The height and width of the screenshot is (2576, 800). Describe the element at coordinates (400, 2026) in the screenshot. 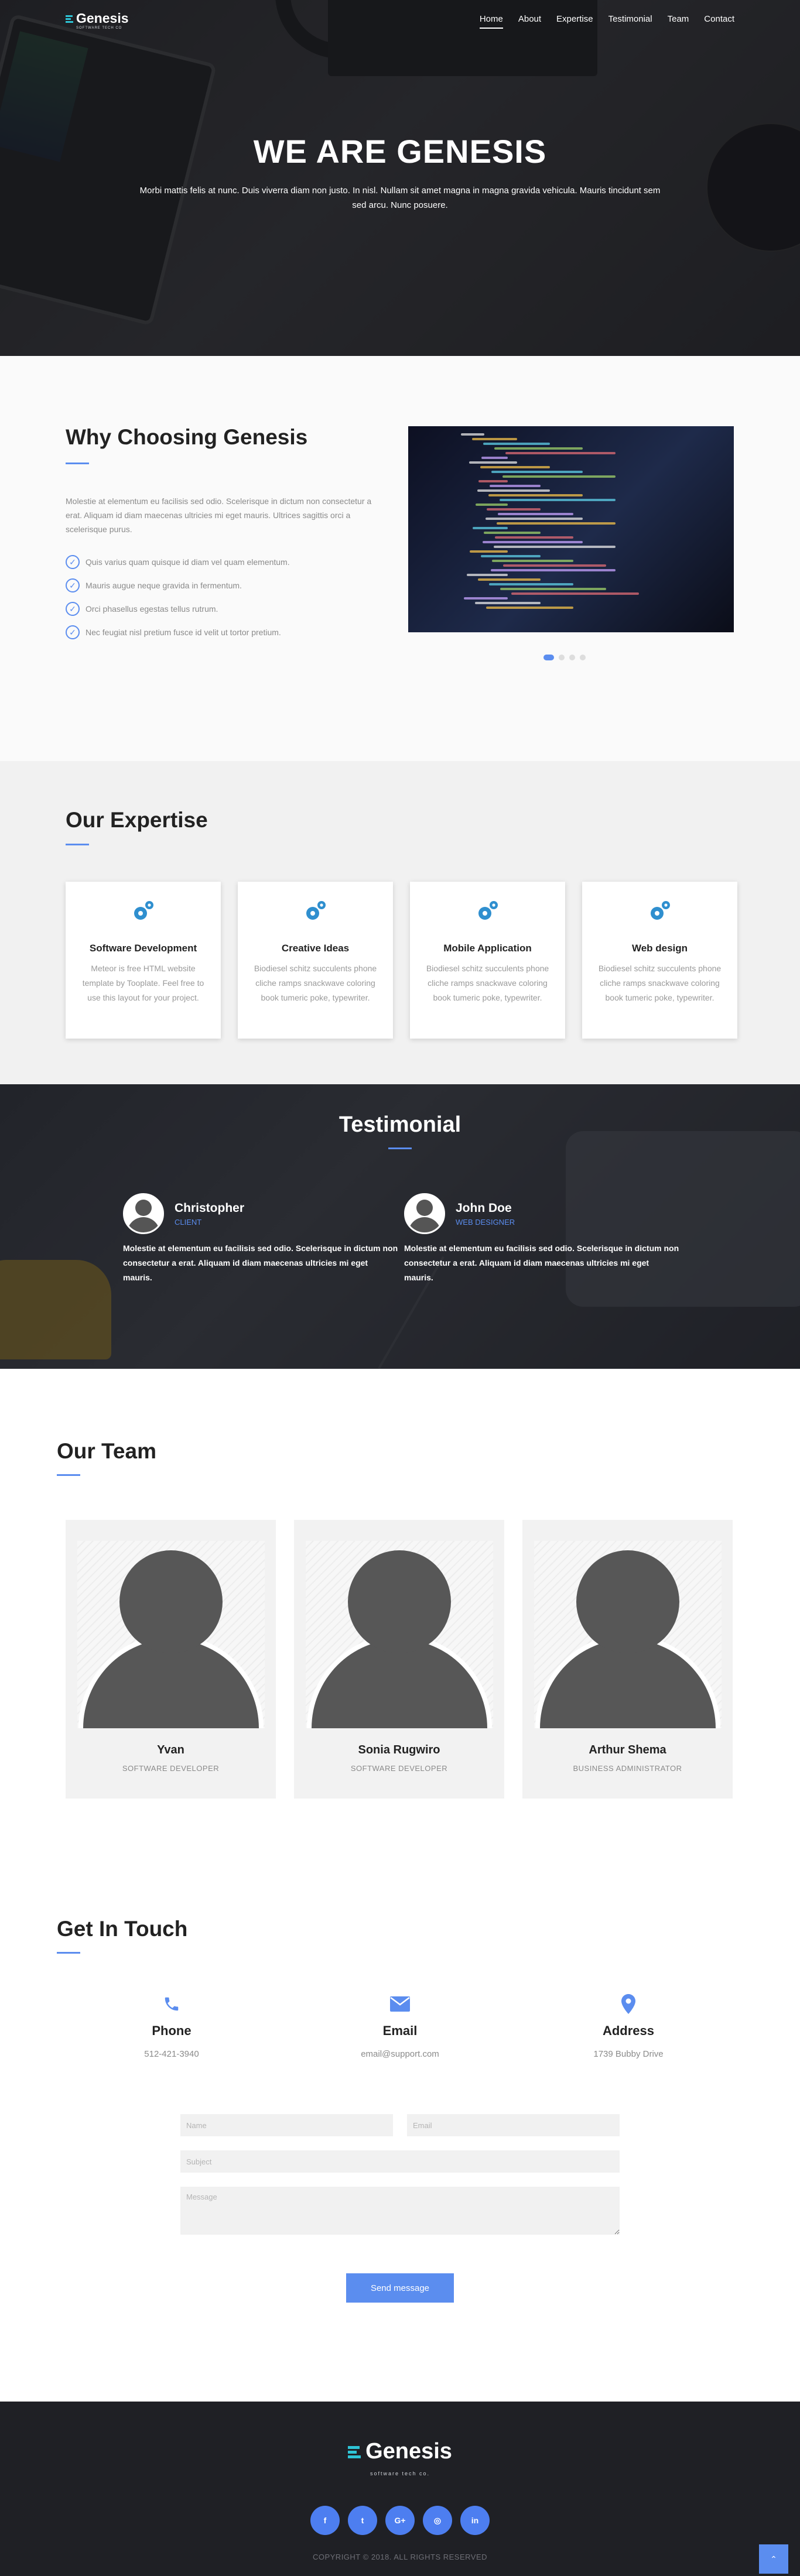

I see `contact-info-email: Email email@support.com` at that location.